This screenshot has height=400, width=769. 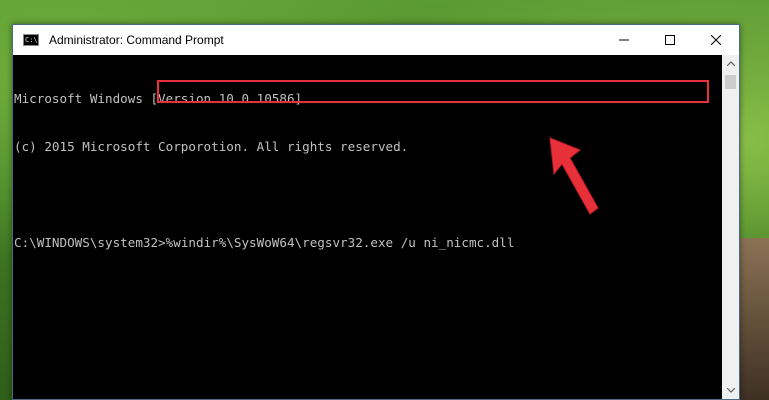 I want to click on vertical-scrollbar, so click(x=730, y=227).